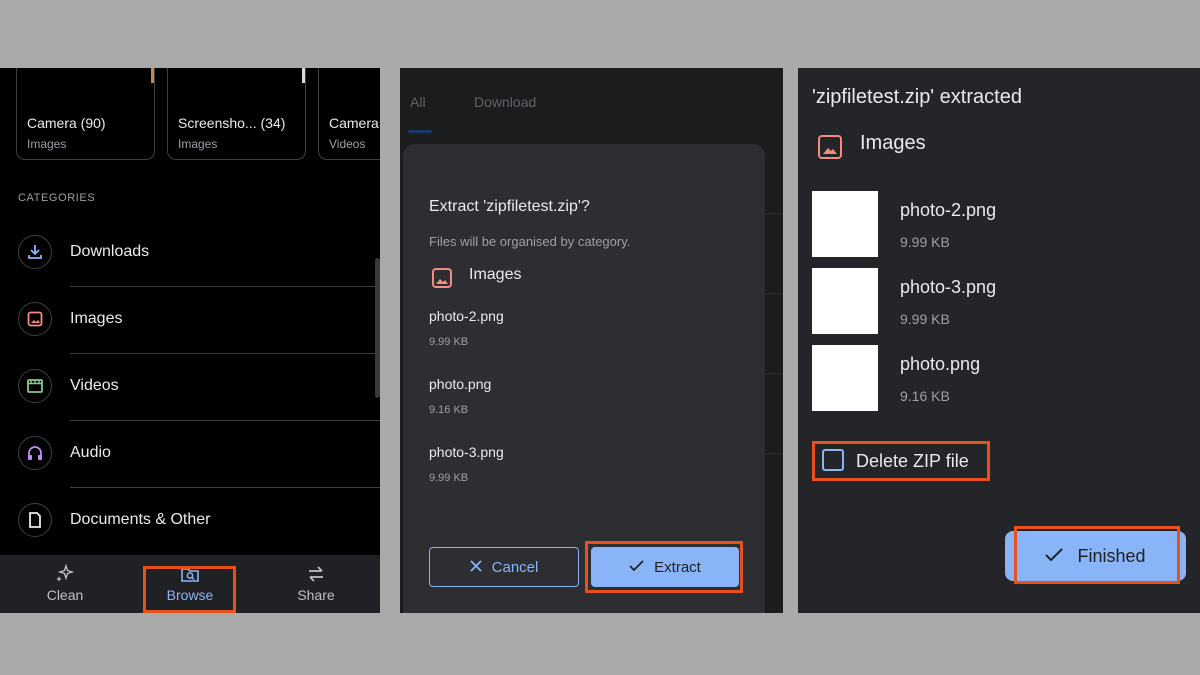  I want to click on category-downloads: Downloads, so click(190, 253).